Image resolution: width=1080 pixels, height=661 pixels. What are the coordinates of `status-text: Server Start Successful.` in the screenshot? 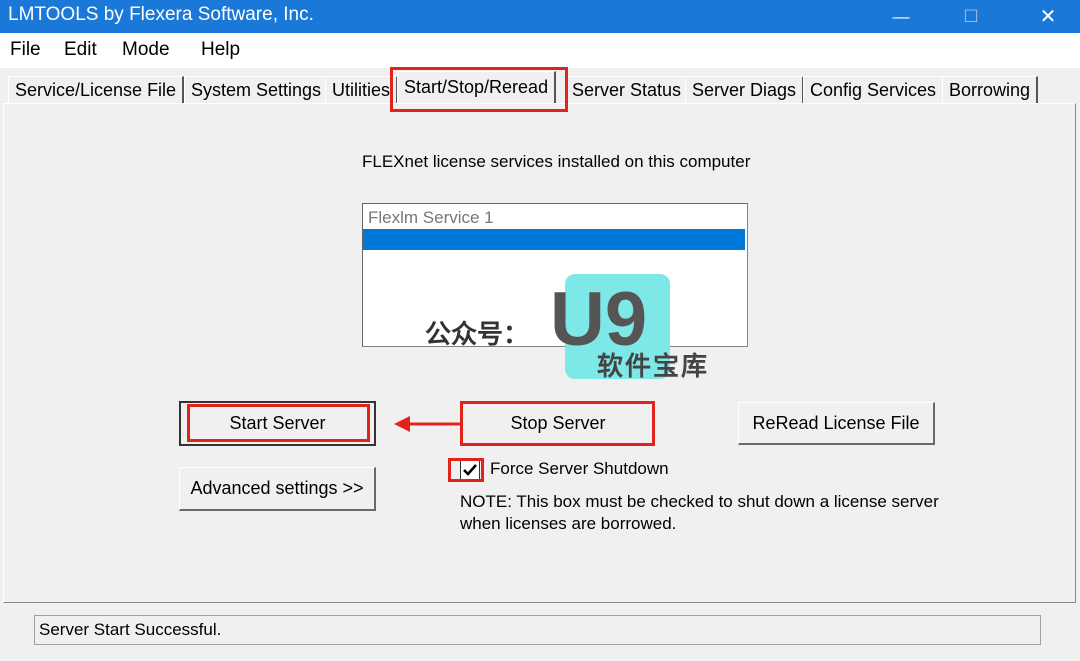 It's located at (130, 629).